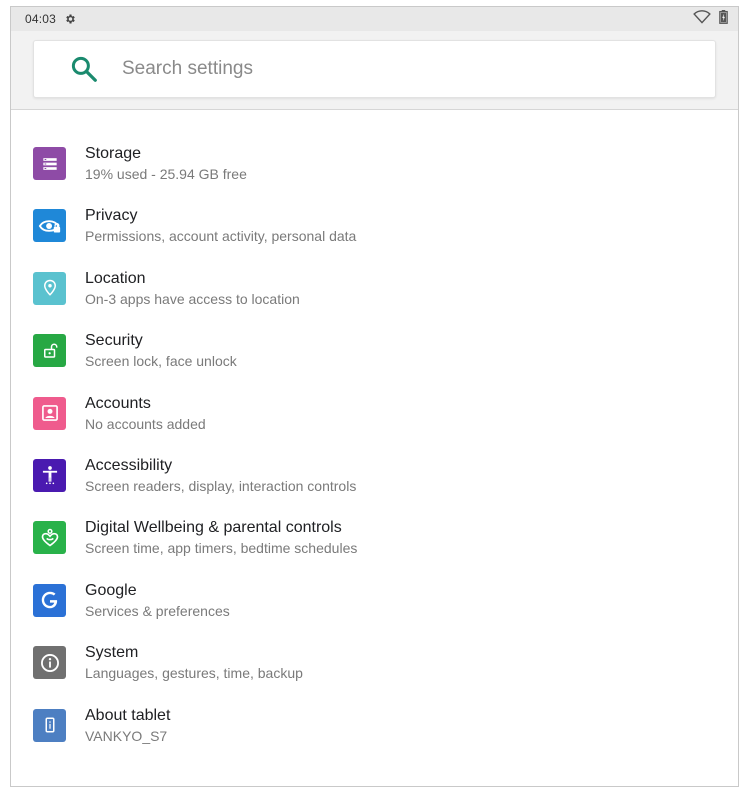  What do you see at coordinates (128, 715) in the screenshot?
I see `item-title: About tablet` at bounding box center [128, 715].